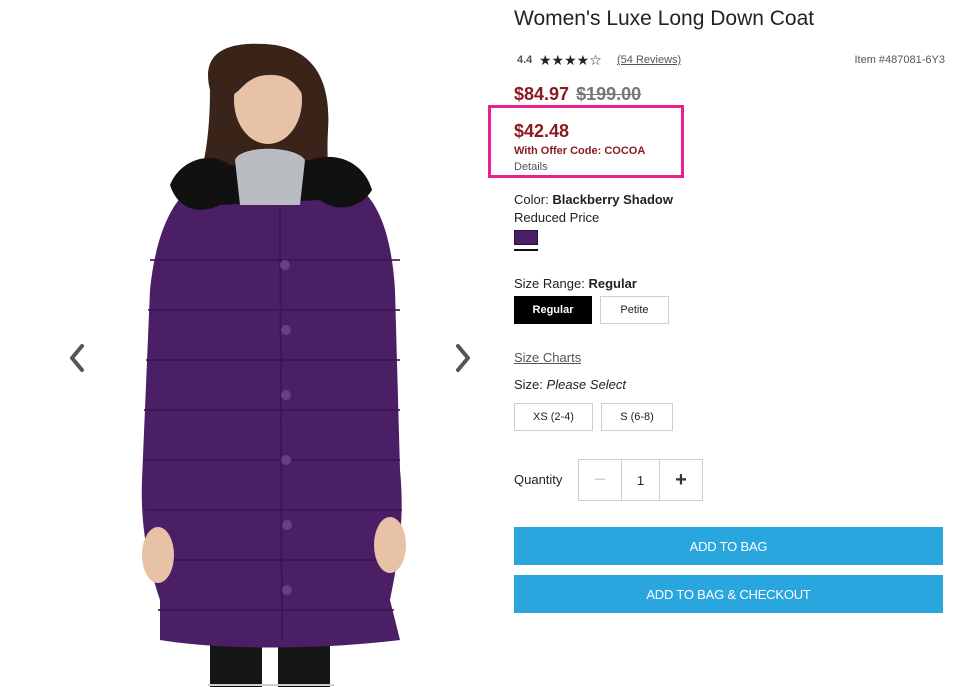  I want to click on size-xs-button: XS (2-4), so click(553, 417).